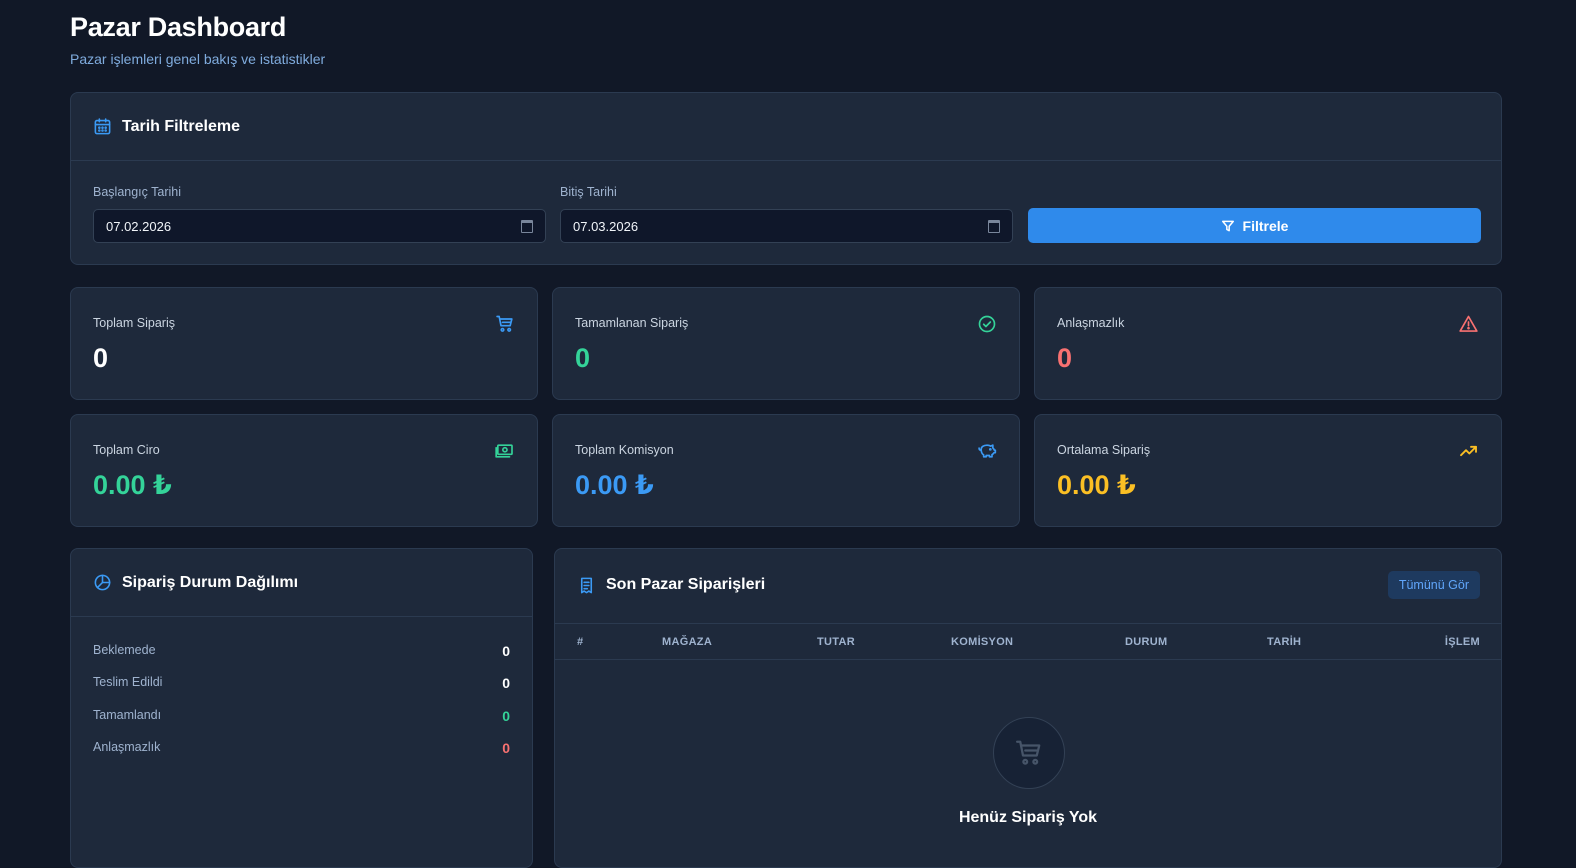  Describe the element at coordinates (786, 343) in the screenshot. I see `stat-card-completed-orders: Tamamlanan Sipariş 0` at that location.